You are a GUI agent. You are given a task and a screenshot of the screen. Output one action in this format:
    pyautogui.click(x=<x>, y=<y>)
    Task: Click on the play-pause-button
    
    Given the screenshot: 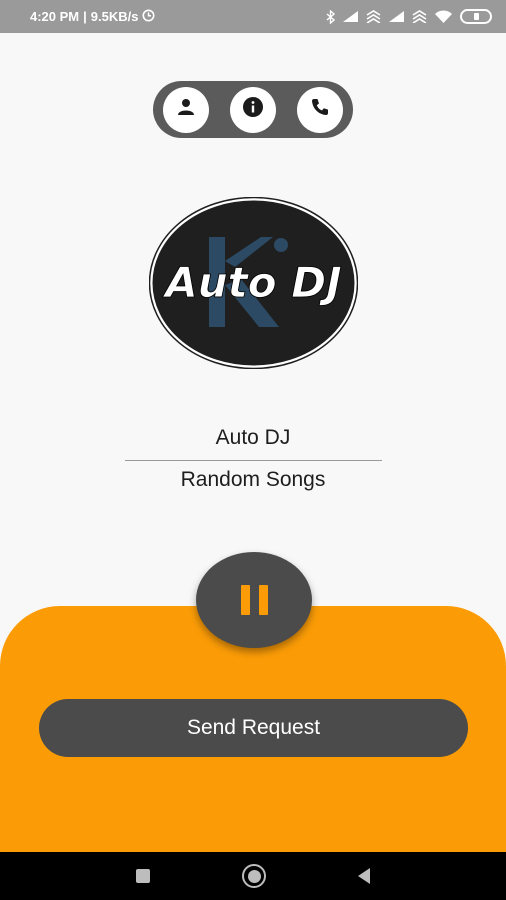 What is the action you would take?
    pyautogui.click(x=254, y=600)
    